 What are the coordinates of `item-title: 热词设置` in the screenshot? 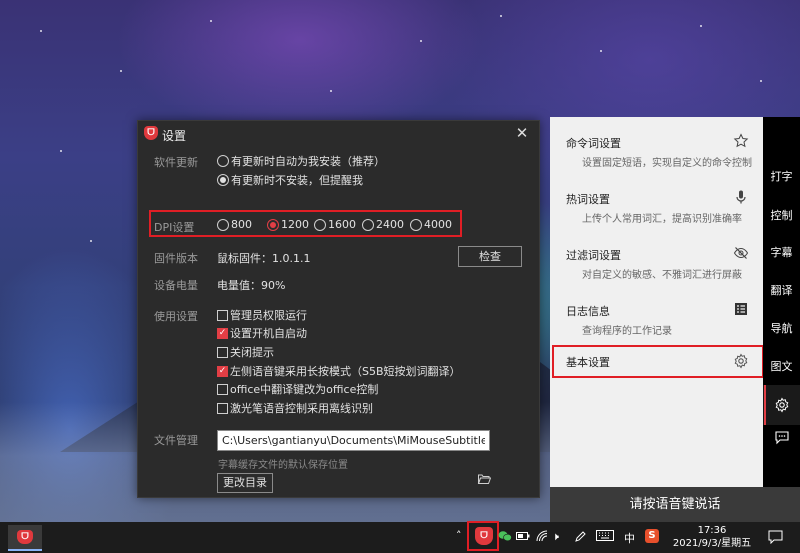 It's located at (588, 199).